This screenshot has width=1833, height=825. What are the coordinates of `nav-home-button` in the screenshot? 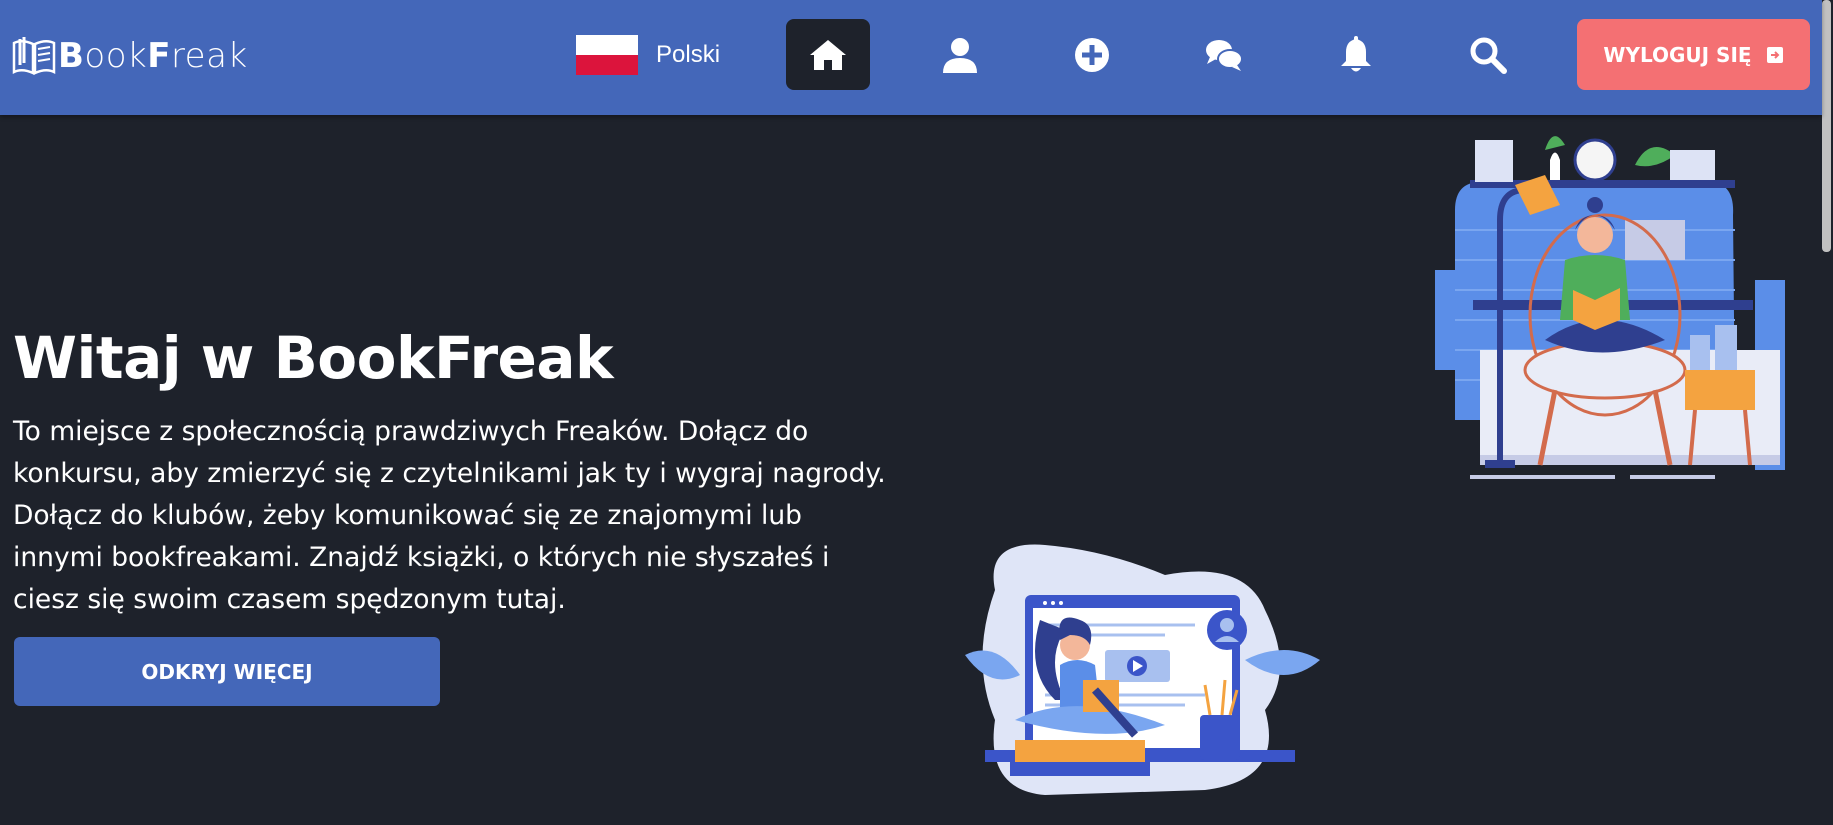 It's located at (828, 54).